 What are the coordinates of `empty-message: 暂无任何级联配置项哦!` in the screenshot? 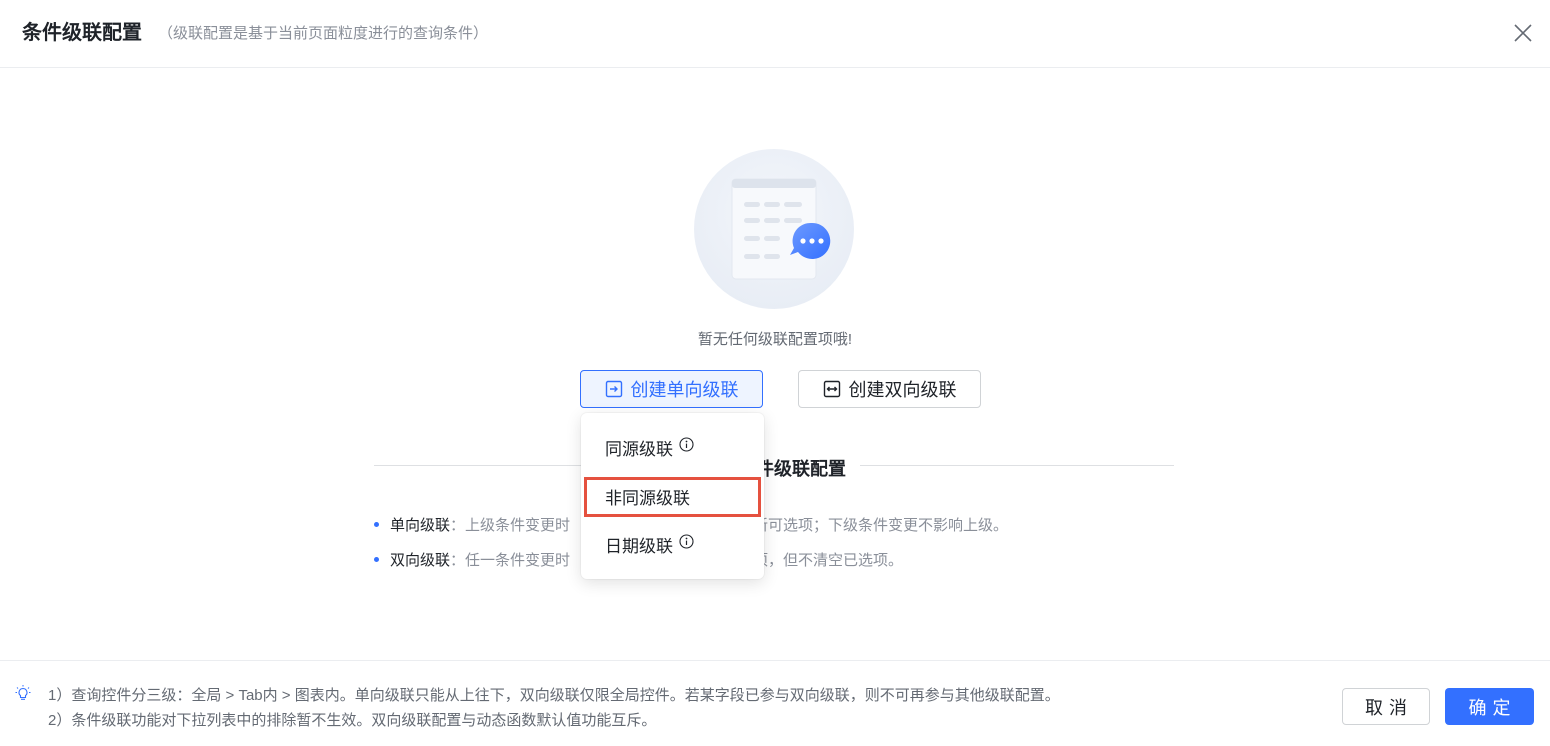 It's located at (775, 339).